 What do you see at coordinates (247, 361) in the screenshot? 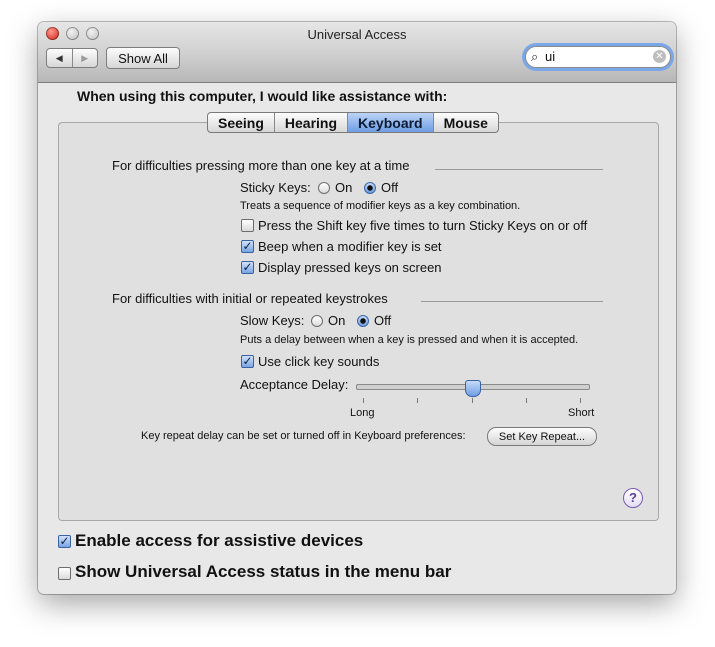
I see `click-sounds-checkbox: ✓` at bounding box center [247, 361].